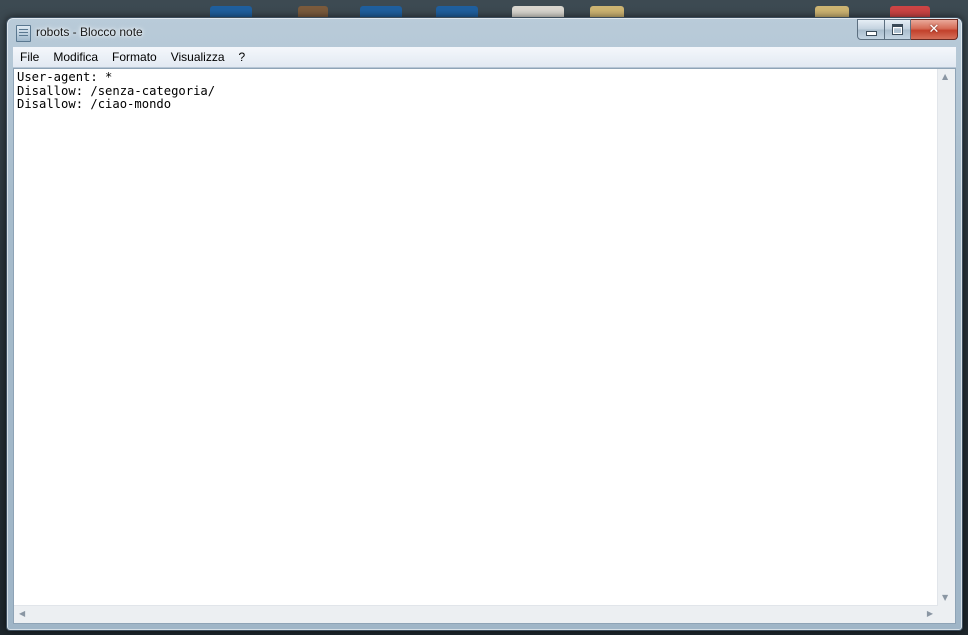  What do you see at coordinates (484, 57) in the screenshot?
I see `menu-bar: File Modifica Formato Visualizza ?` at bounding box center [484, 57].